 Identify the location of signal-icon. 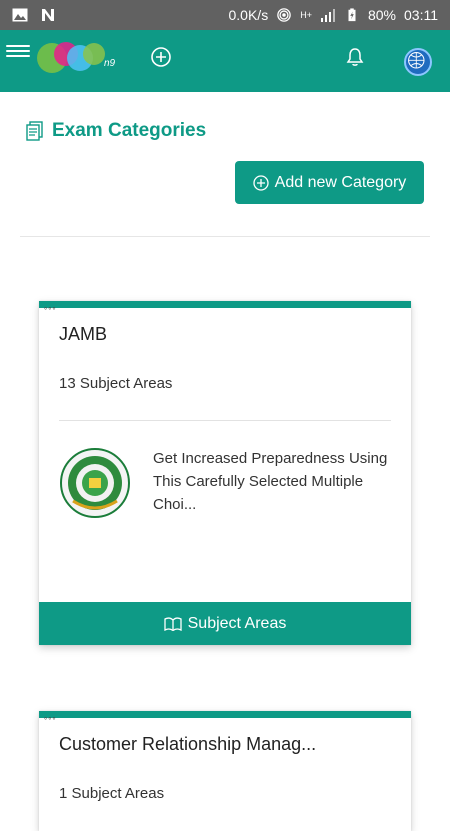
(327, 15).